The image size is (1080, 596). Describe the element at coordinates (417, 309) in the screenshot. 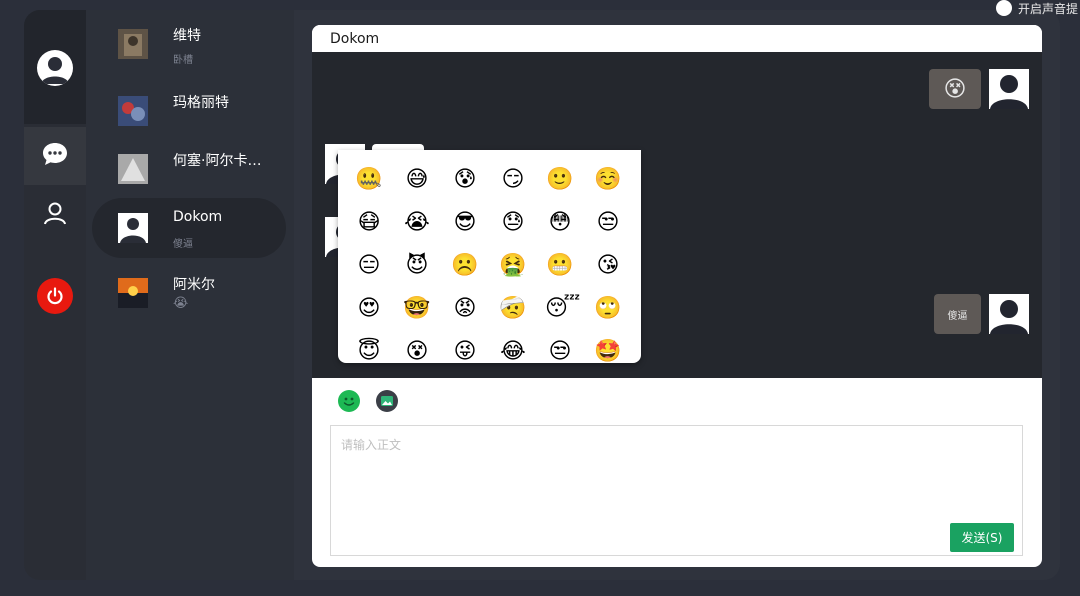

I see `emoji-option: 🤓` at that location.